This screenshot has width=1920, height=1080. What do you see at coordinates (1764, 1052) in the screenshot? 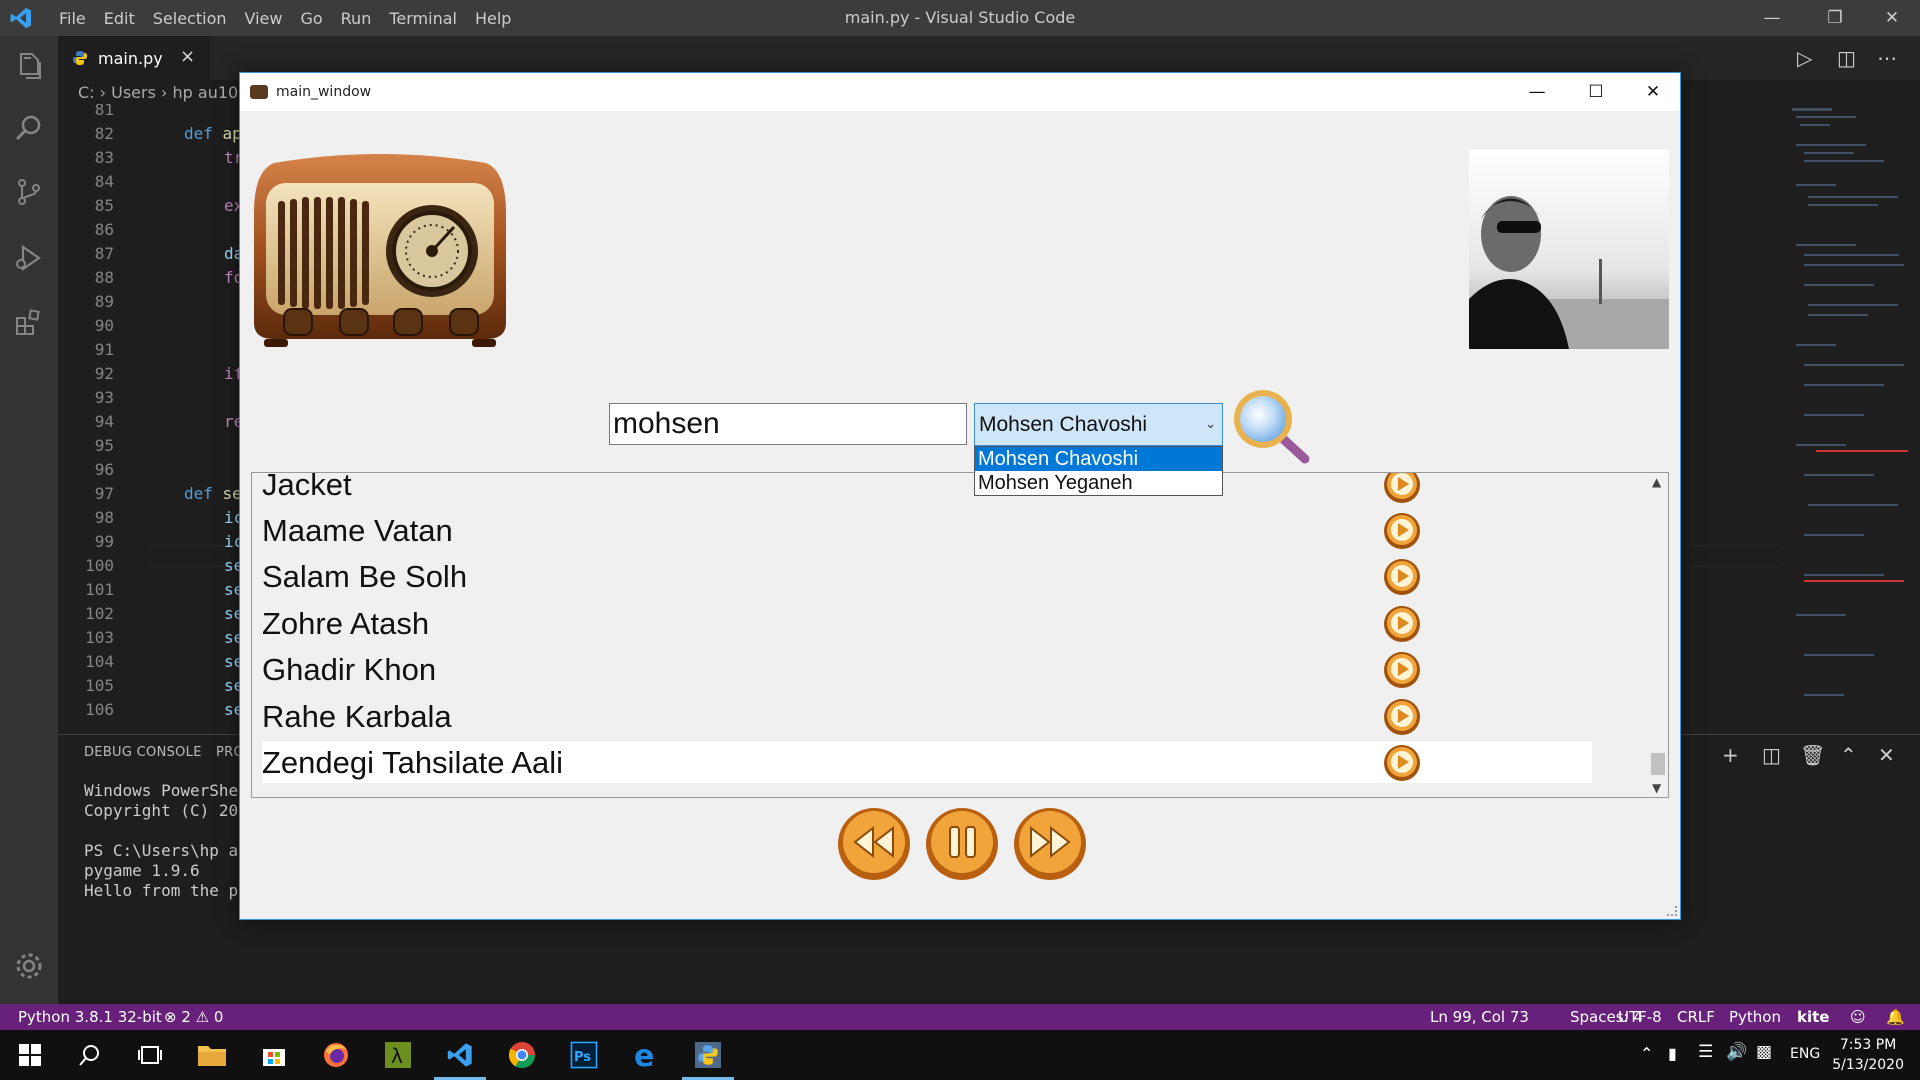
I see `action-center-icon: ▩` at bounding box center [1764, 1052].